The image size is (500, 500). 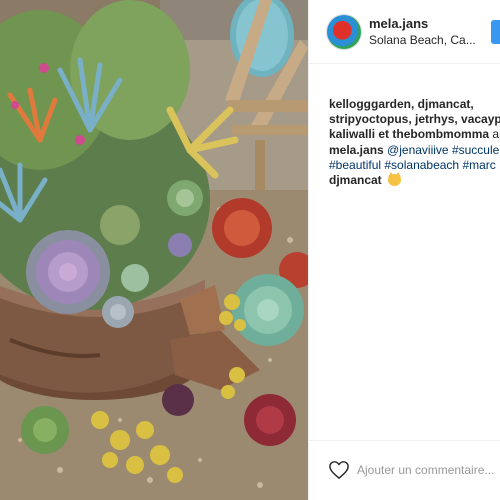 I want to click on comment-author: djmancat, so click(x=355, y=180).